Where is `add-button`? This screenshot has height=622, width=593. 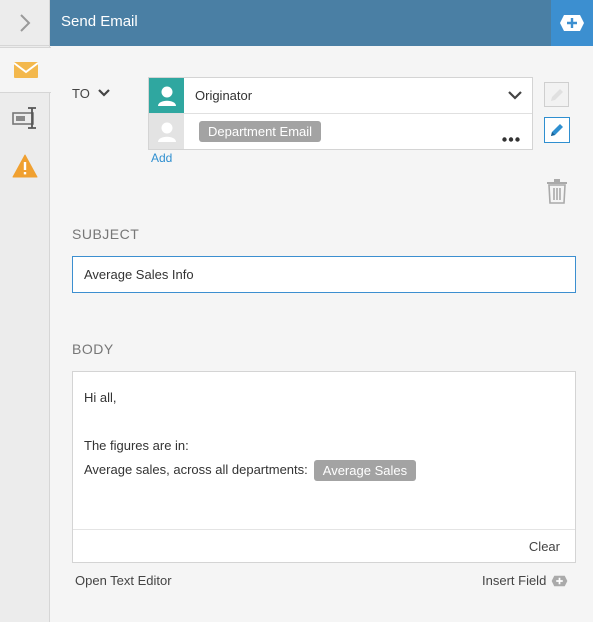
add-button is located at coordinates (572, 23).